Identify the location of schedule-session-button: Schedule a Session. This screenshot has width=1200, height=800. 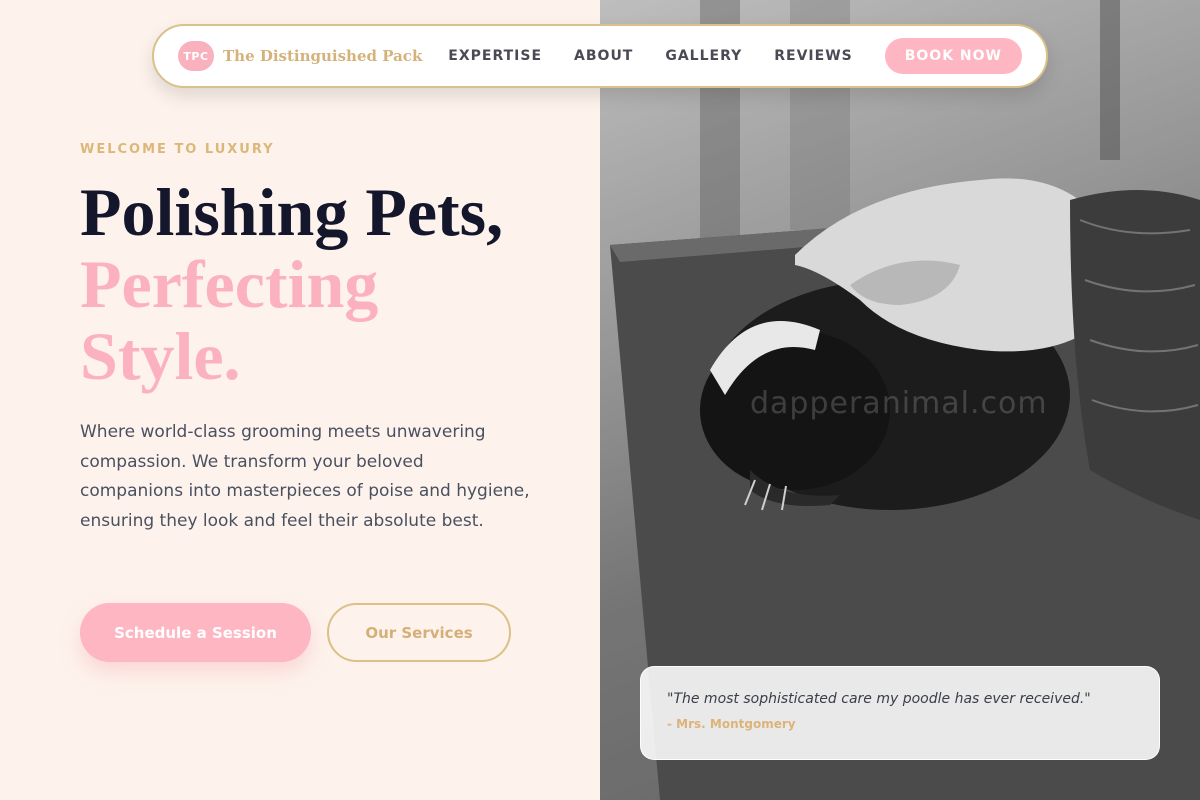
(195, 632).